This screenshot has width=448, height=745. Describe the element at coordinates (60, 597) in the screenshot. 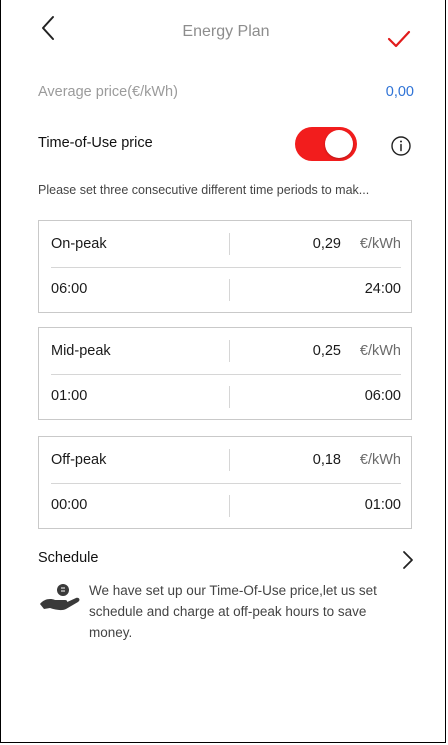

I see `hand-coin-icon` at that location.